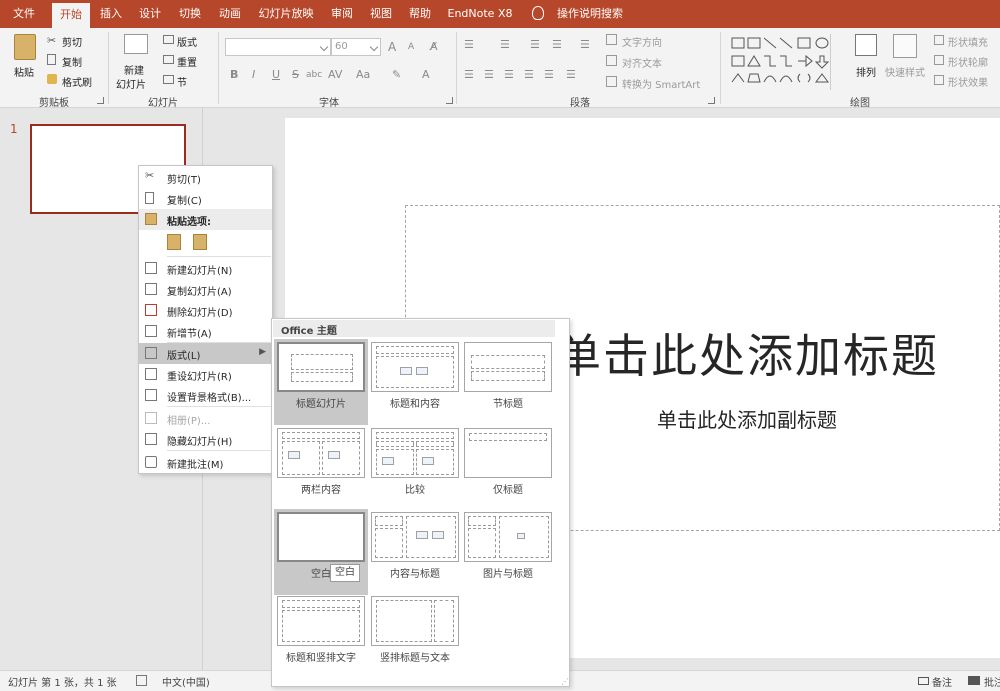  What do you see at coordinates (150, 14) in the screenshot?
I see `tab-design: 设计` at bounding box center [150, 14].